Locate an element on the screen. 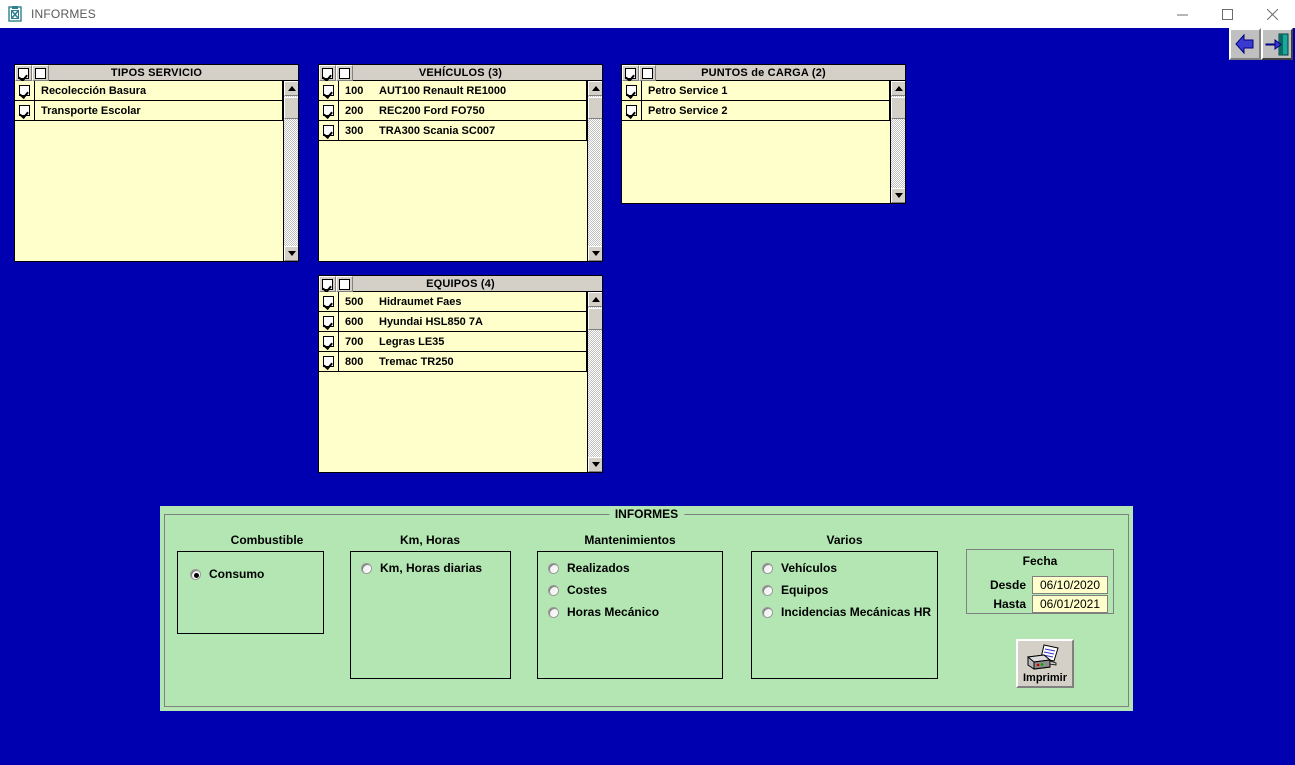  list-item: Petro Service 2 is located at coordinates (756, 111).